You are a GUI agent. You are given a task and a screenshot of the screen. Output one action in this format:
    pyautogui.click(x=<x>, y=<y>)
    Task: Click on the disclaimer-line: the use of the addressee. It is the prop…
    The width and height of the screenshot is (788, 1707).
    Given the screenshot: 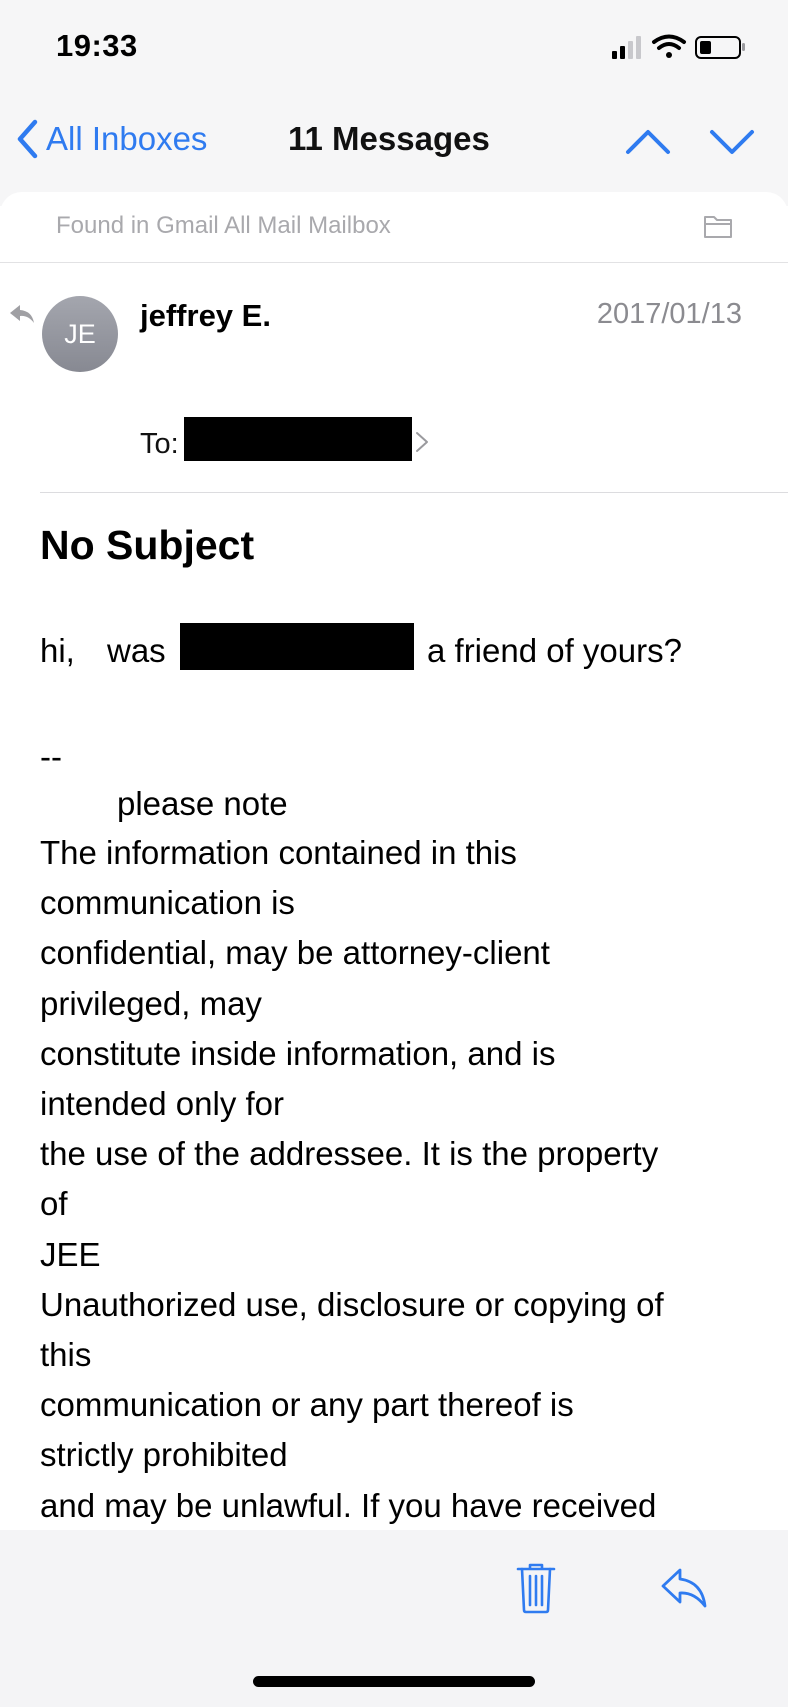 What is the action you would take?
    pyautogui.click(x=349, y=1154)
    